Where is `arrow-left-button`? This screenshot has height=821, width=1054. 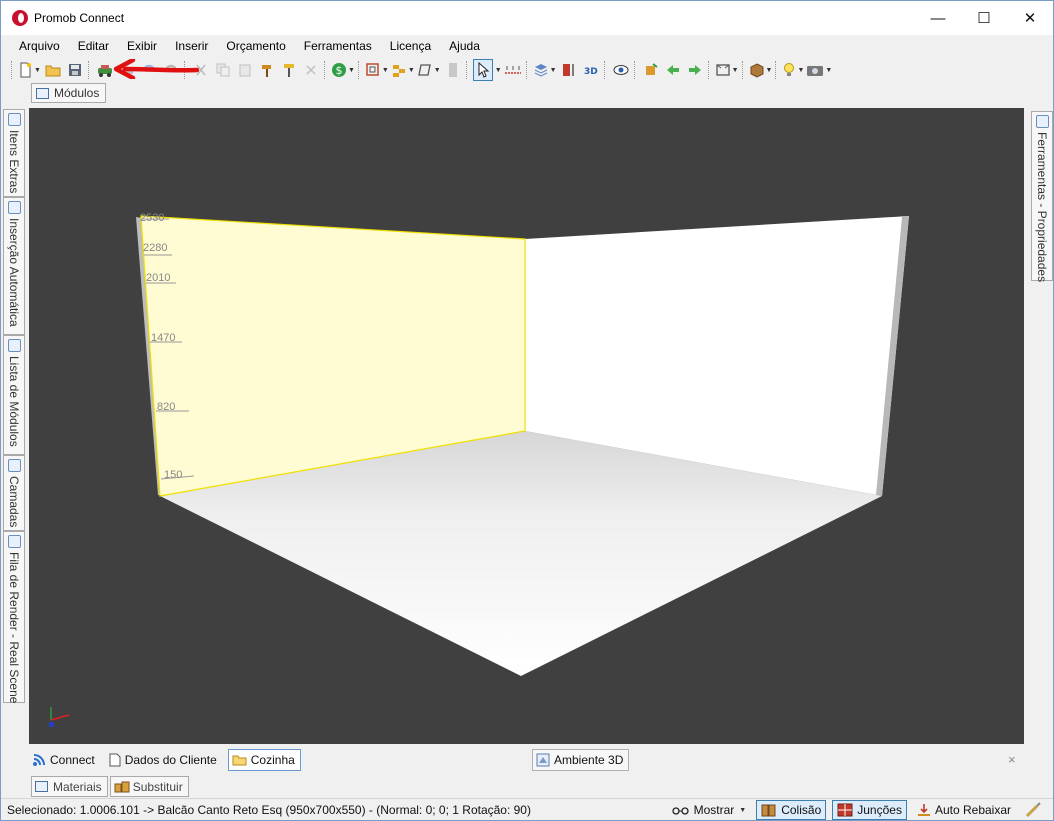 arrow-left-button is located at coordinates (673, 70).